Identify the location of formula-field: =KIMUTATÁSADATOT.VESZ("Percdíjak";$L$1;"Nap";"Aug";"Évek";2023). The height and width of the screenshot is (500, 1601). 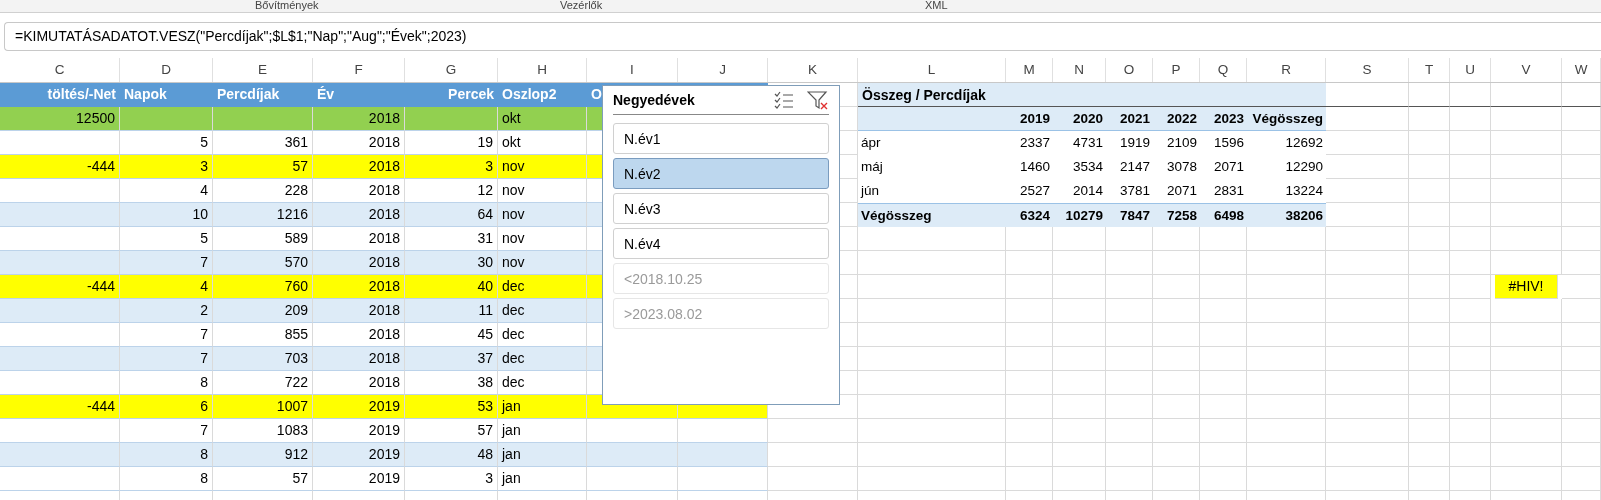
(802, 36).